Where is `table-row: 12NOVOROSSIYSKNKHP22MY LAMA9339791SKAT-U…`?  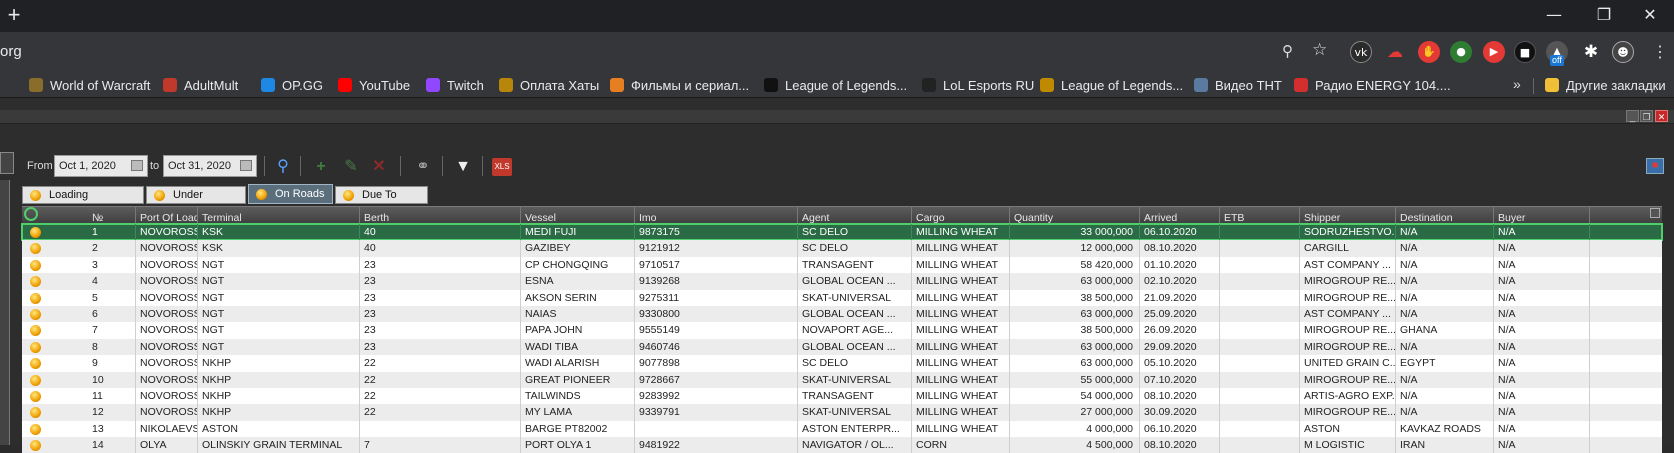 table-row: 12NOVOROSSIYSKNKHP22MY LAMA9339791SKAT-U… is located at coordinates (842, 412).